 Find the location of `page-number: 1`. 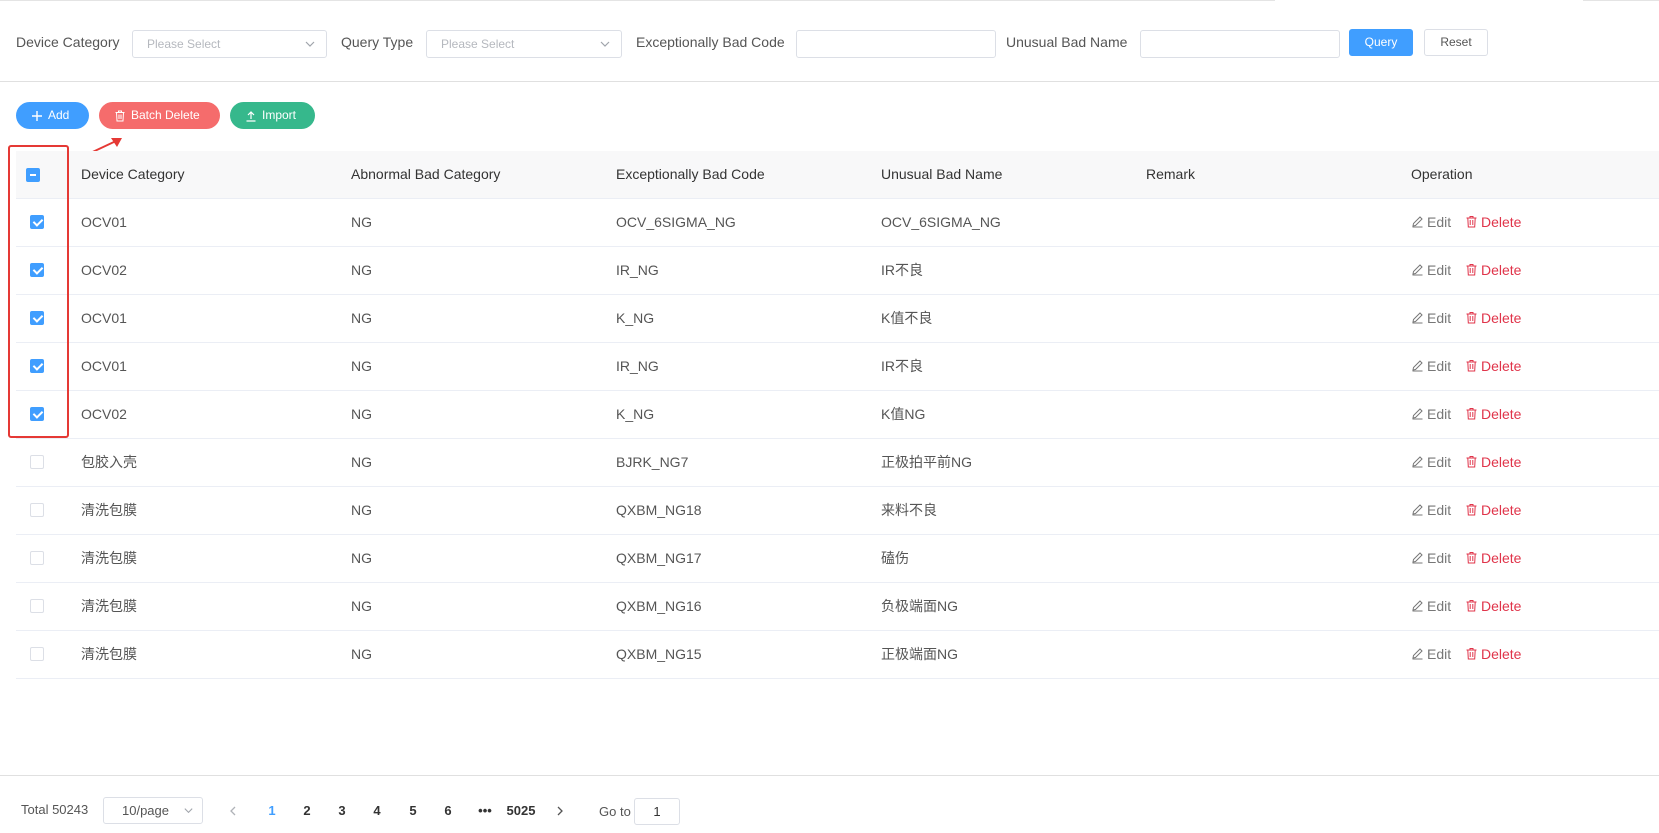

page-number: 1 is located at coordinates (272, 811).